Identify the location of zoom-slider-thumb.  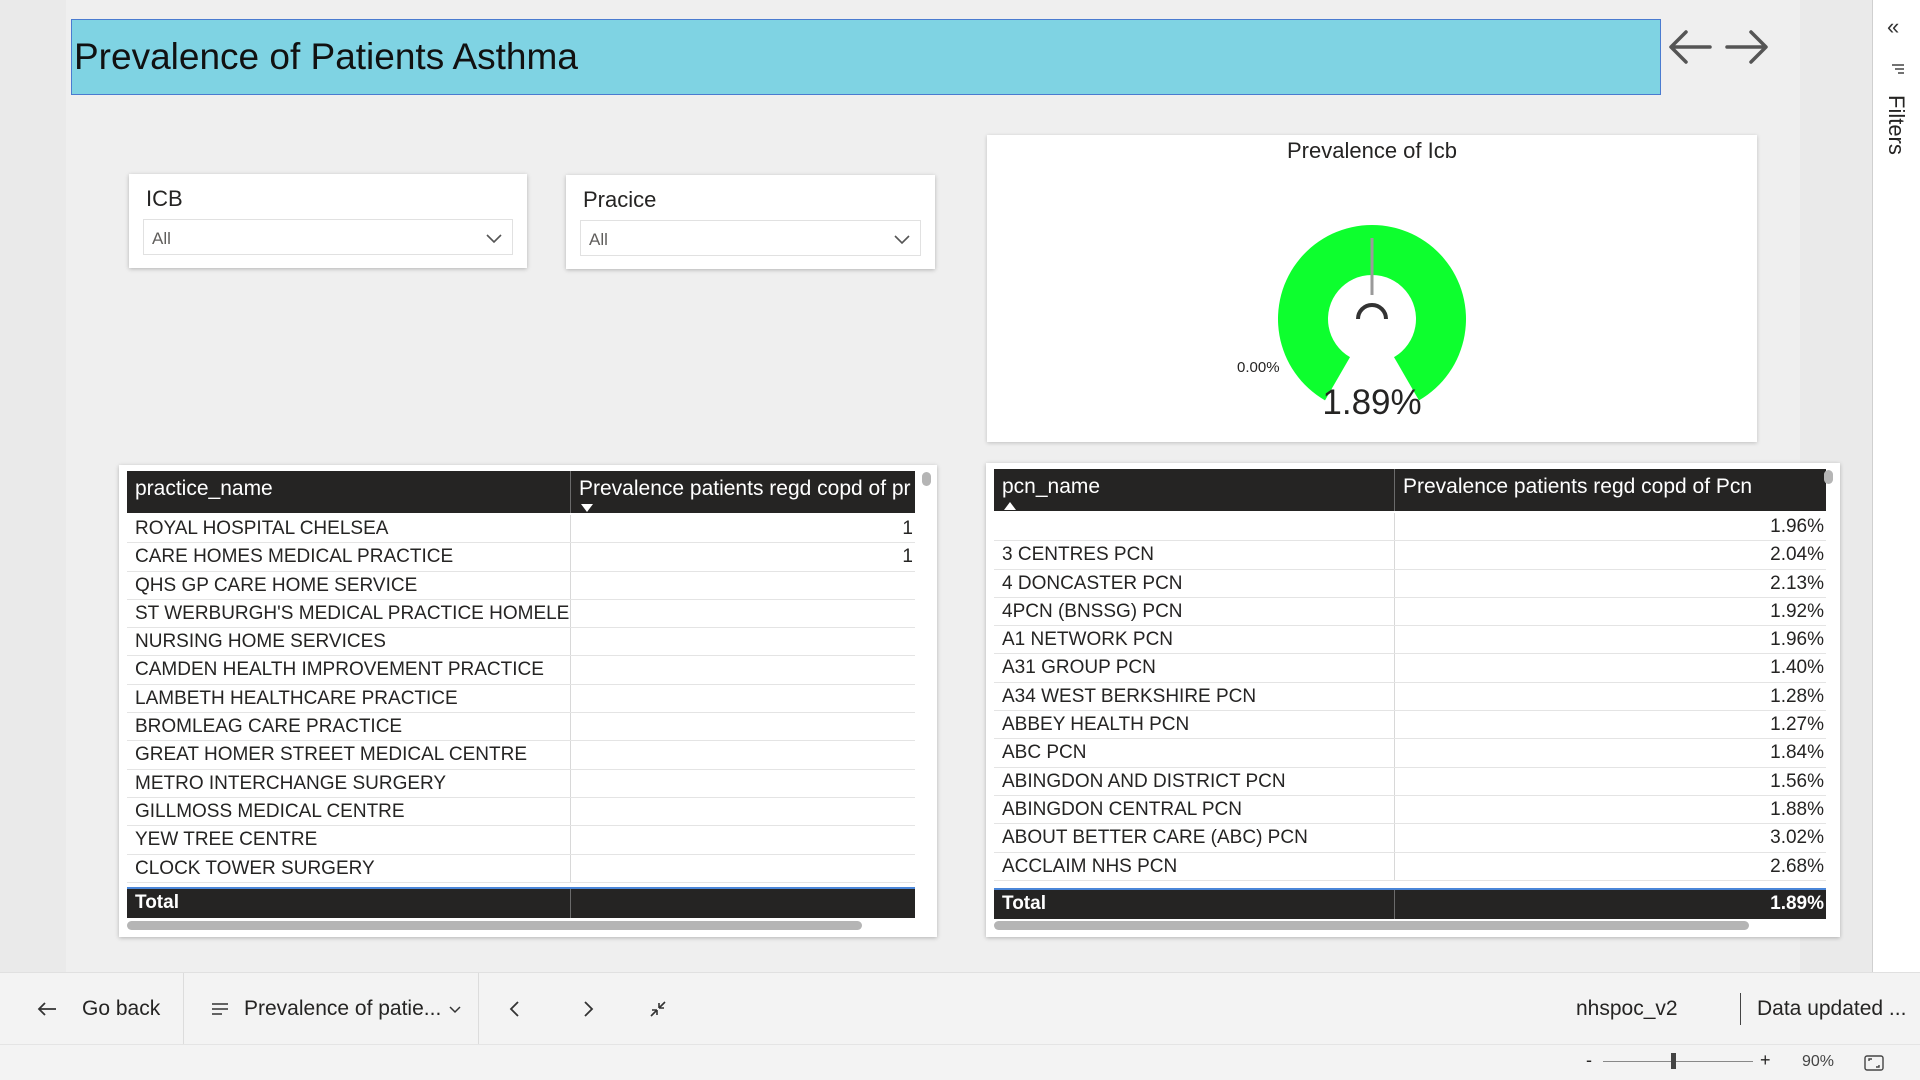
(1673, 1061).